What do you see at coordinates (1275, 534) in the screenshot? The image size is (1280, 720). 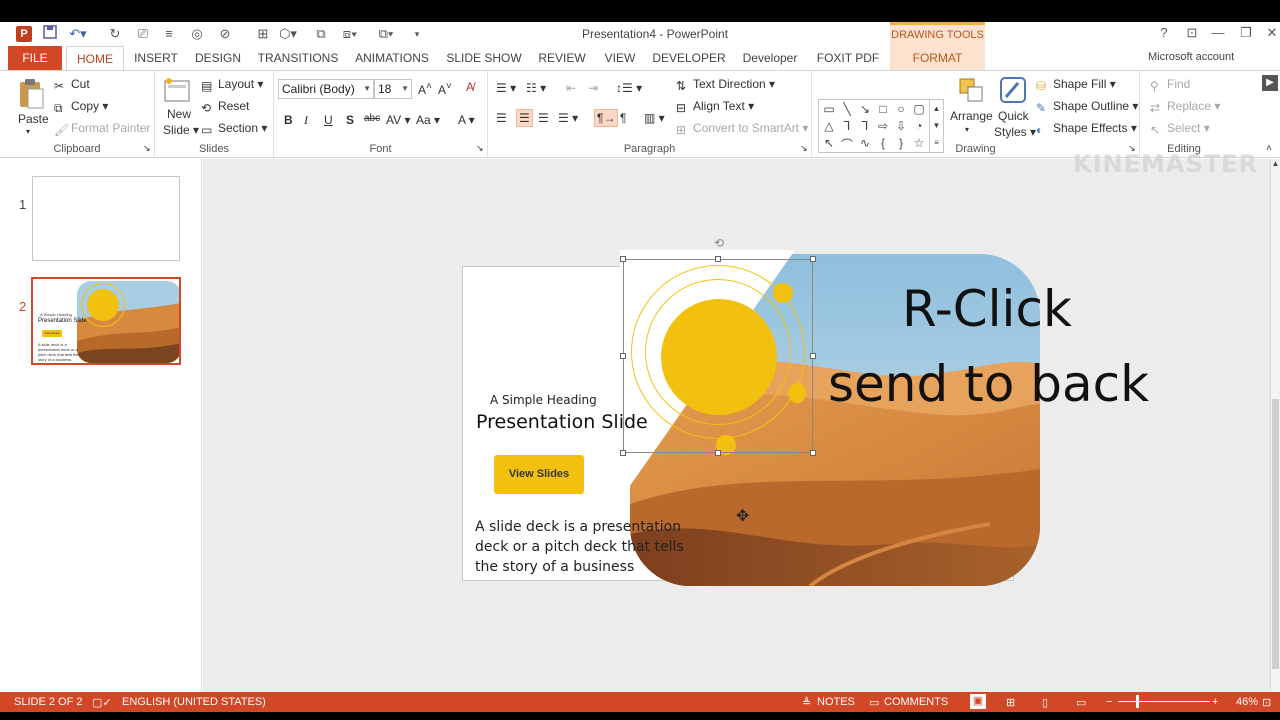 I see `scrollbar-thumb` at bounding box center [1275, 534].